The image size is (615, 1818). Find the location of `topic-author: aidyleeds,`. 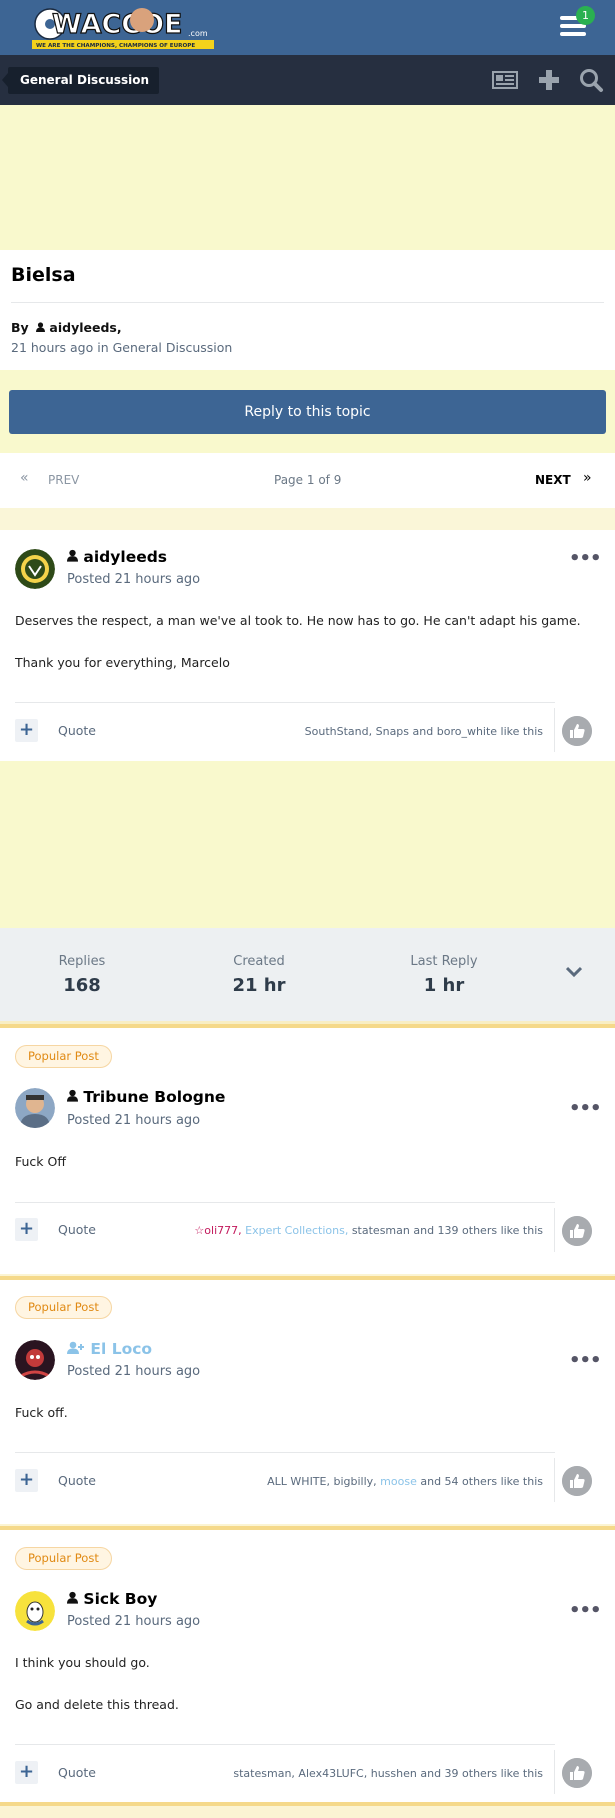

topic-author: aidyleeds, is located at coordinates (85, 327).